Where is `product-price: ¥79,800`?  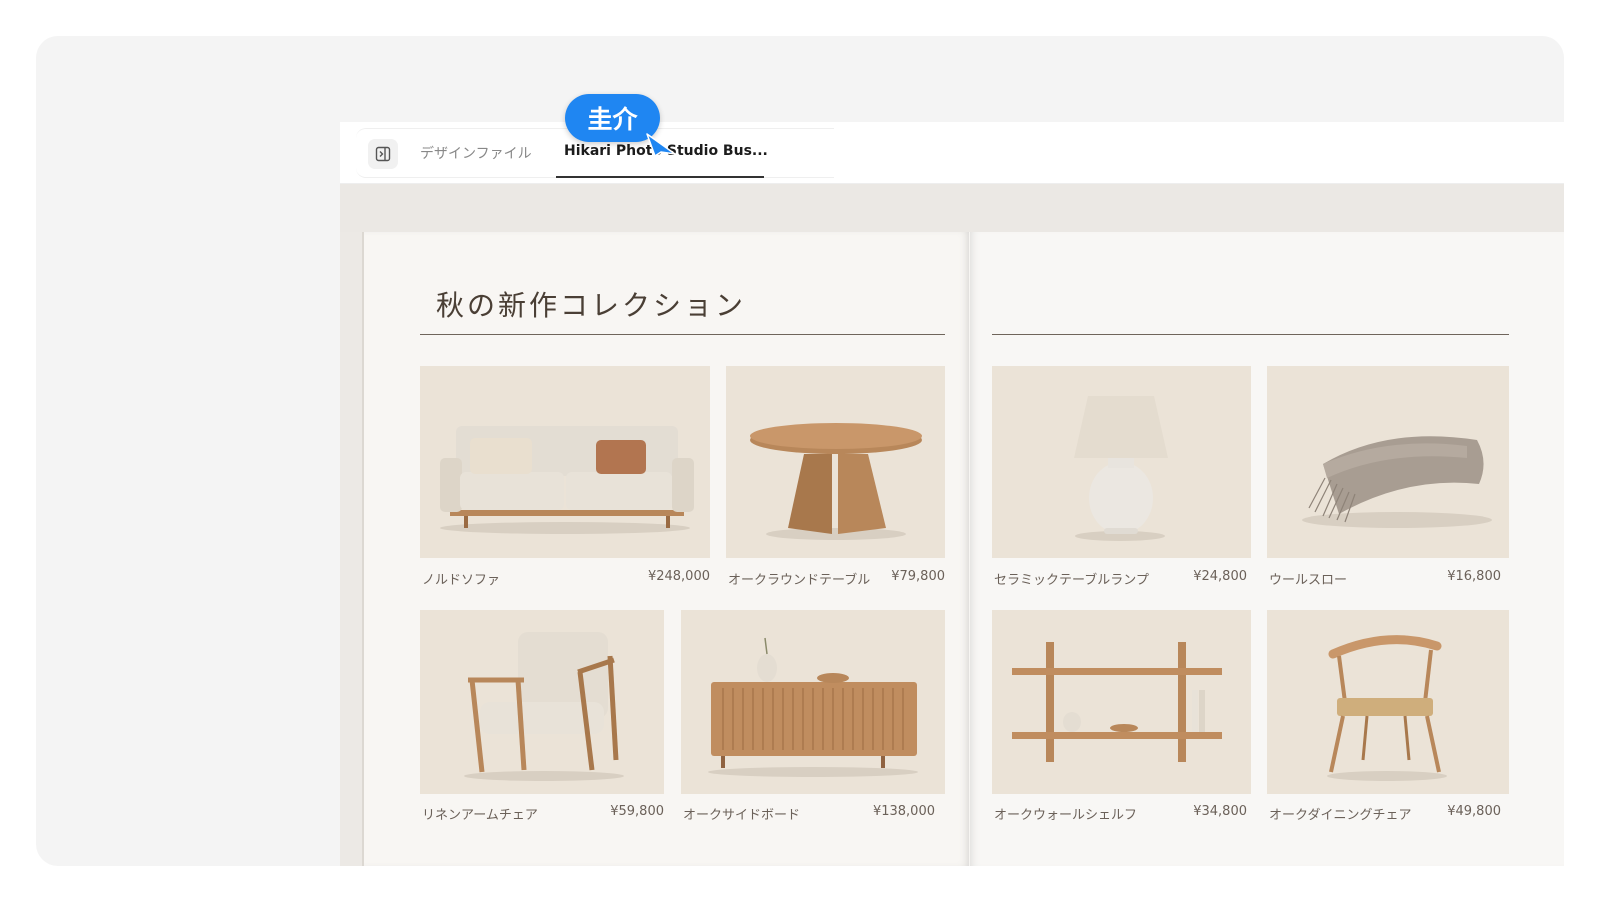
product-price: ¥79,800 is located at coordinates (918, 576).